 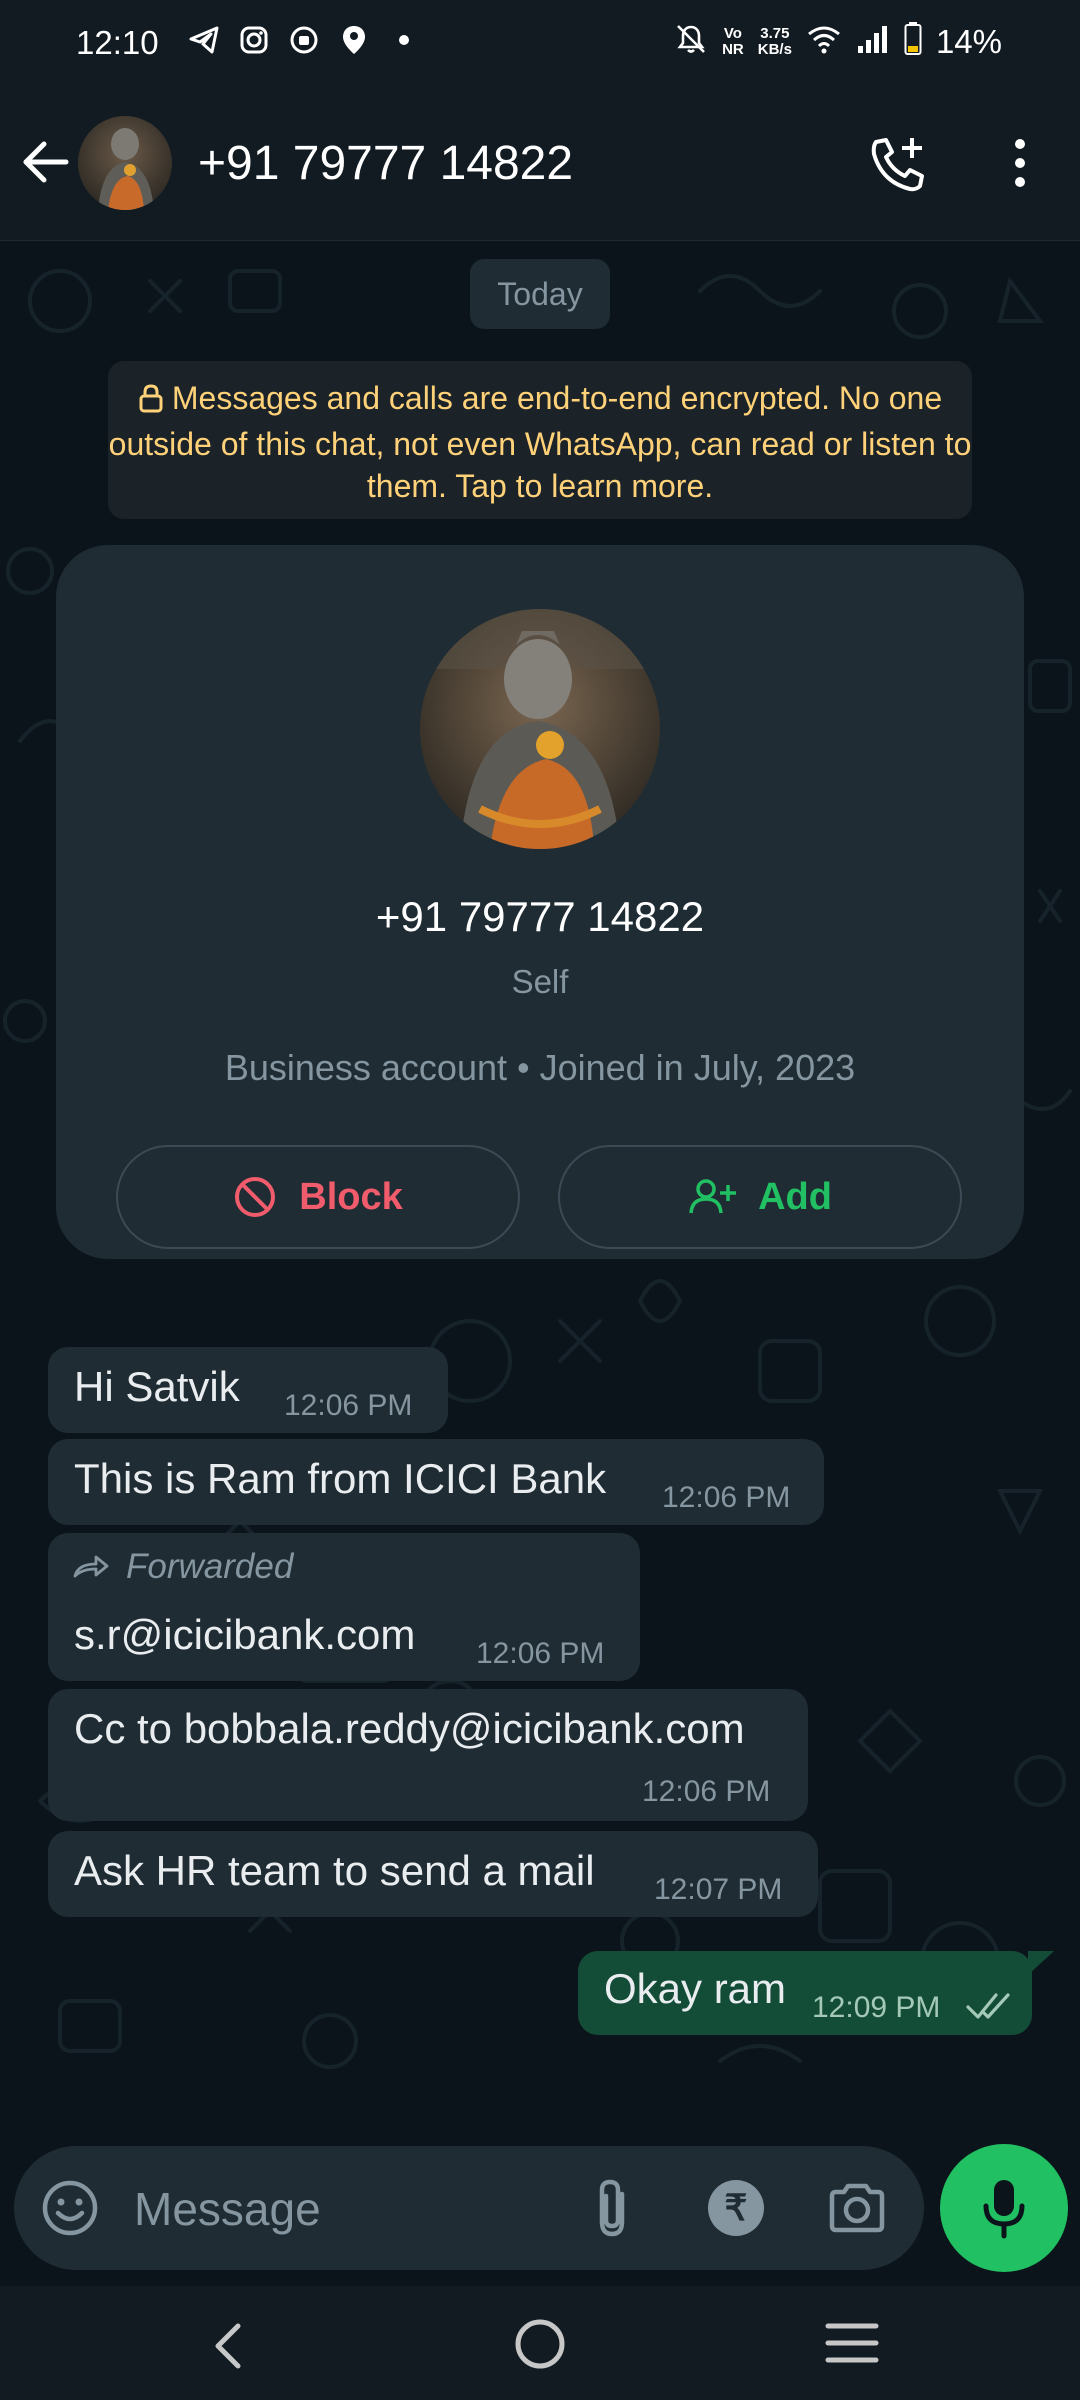 What do you see at coordinates (913, 41) in the screenshot?
I see `battery-icon` at bounding box center [913, 41].